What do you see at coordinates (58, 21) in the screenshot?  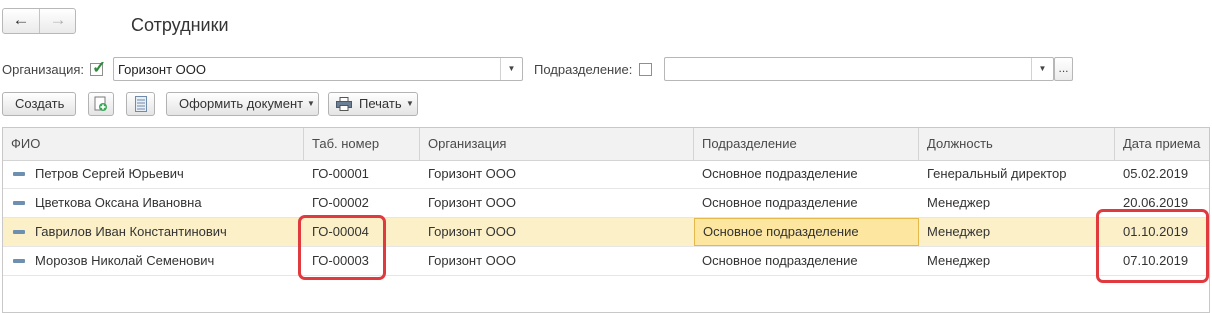 I see `forward-arrow-icon: →` at bounding box center [58, 21].